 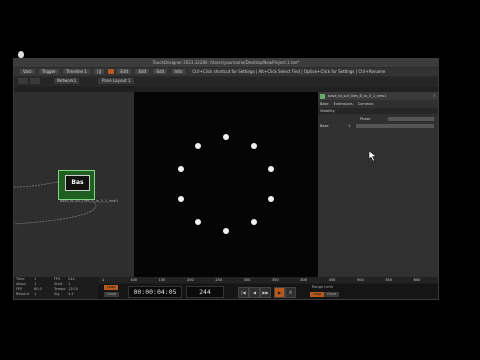 I want to click on ruler-tick-label: 400, so click(x=304, y=280).